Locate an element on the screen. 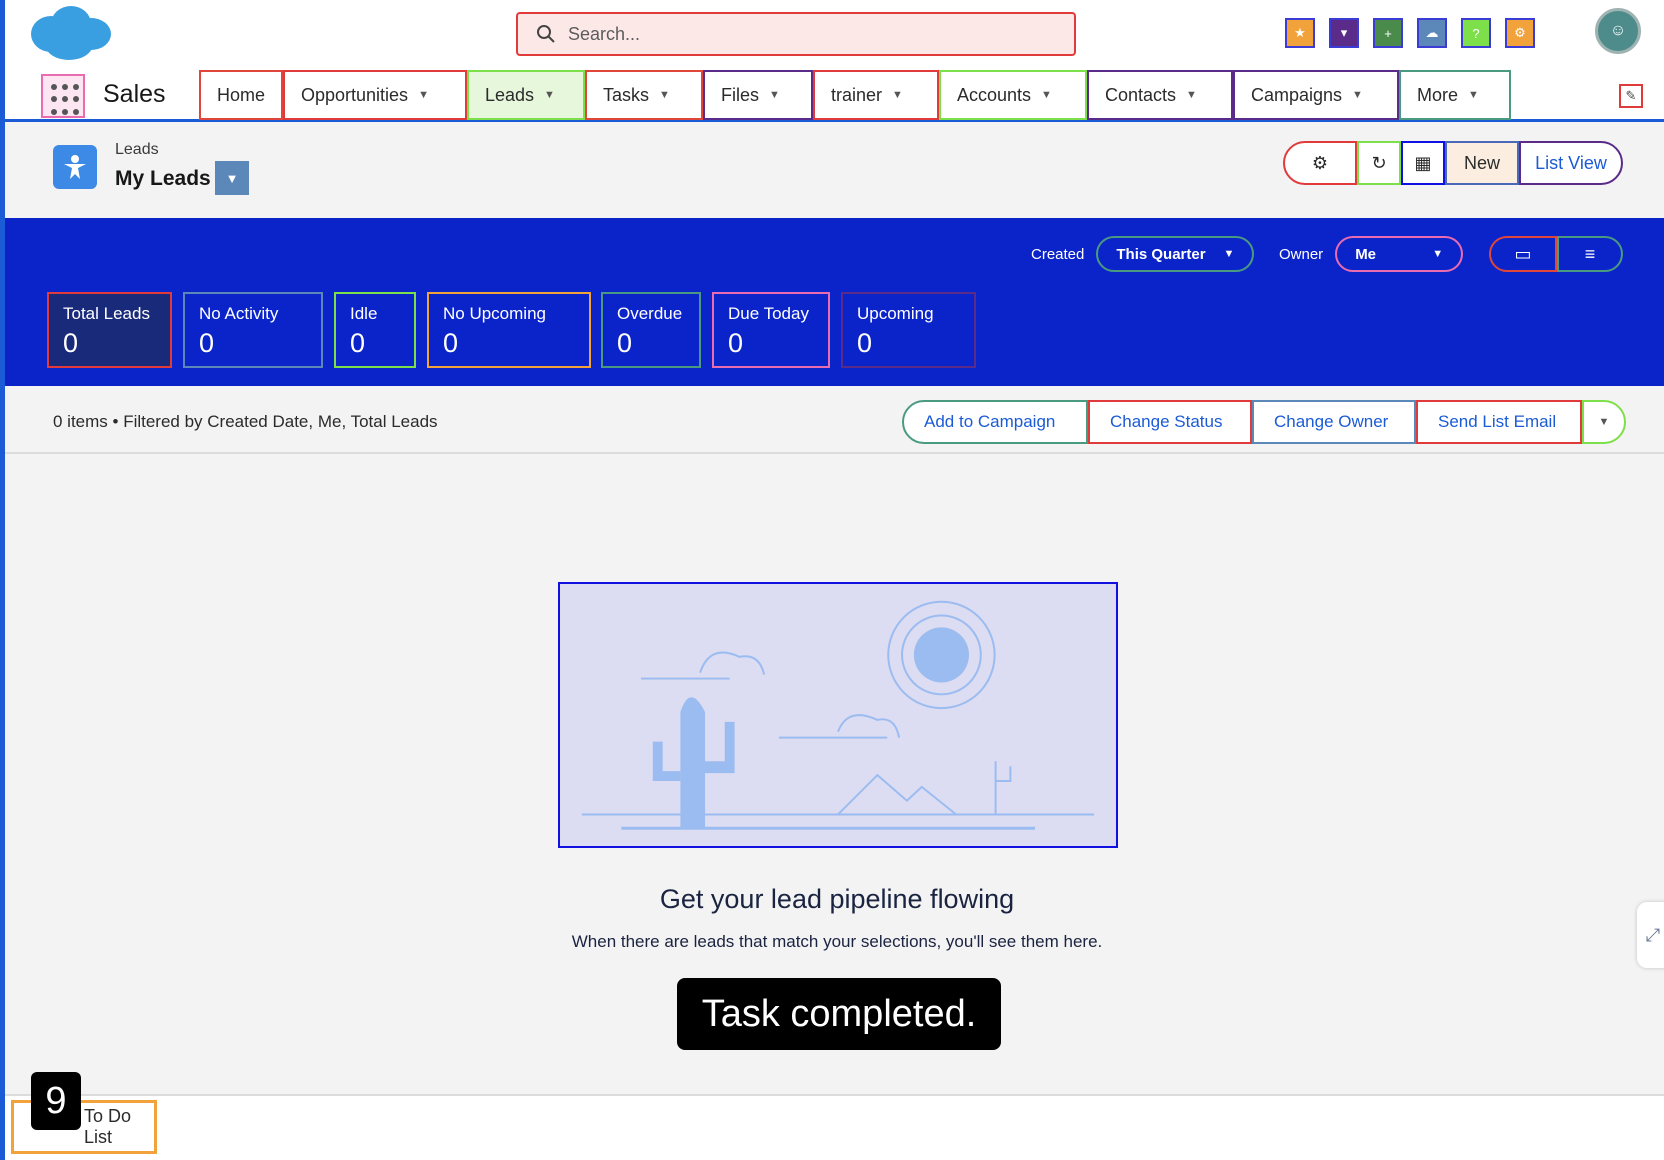 The height and width of the screenshot is (1160, 1664). band-actions: ▭ ≡ is located at coordinates (1556, 254).